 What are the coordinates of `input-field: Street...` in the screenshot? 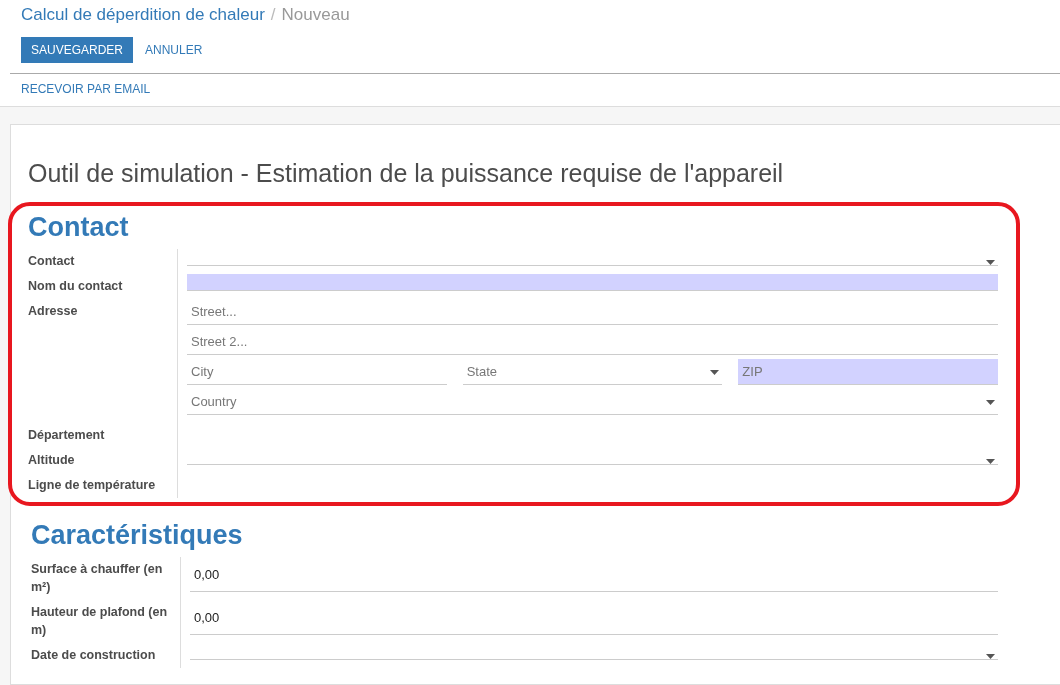 It's located at (592, 312).